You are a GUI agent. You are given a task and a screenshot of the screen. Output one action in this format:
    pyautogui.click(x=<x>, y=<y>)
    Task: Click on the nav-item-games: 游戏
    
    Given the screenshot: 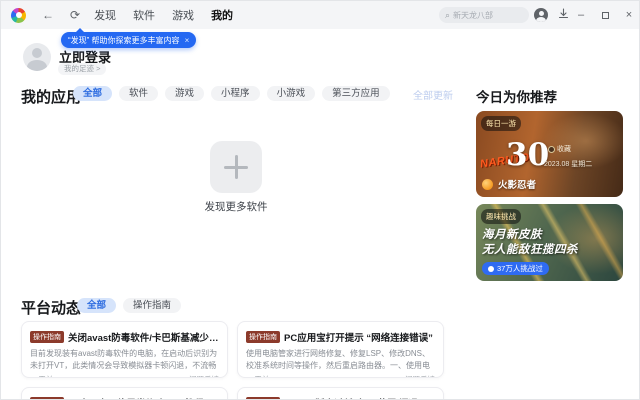 What is the action you would take?
    pyautogui.click(x=183, y=15)
    